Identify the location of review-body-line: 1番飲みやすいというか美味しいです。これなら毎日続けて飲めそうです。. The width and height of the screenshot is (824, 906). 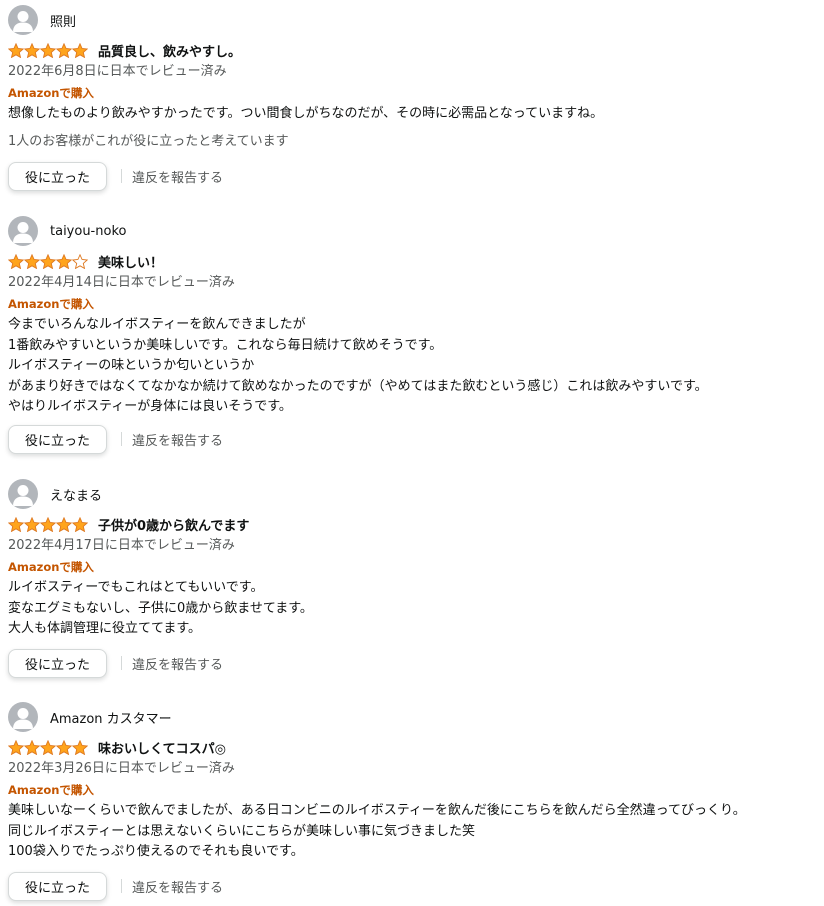
(225, 345).